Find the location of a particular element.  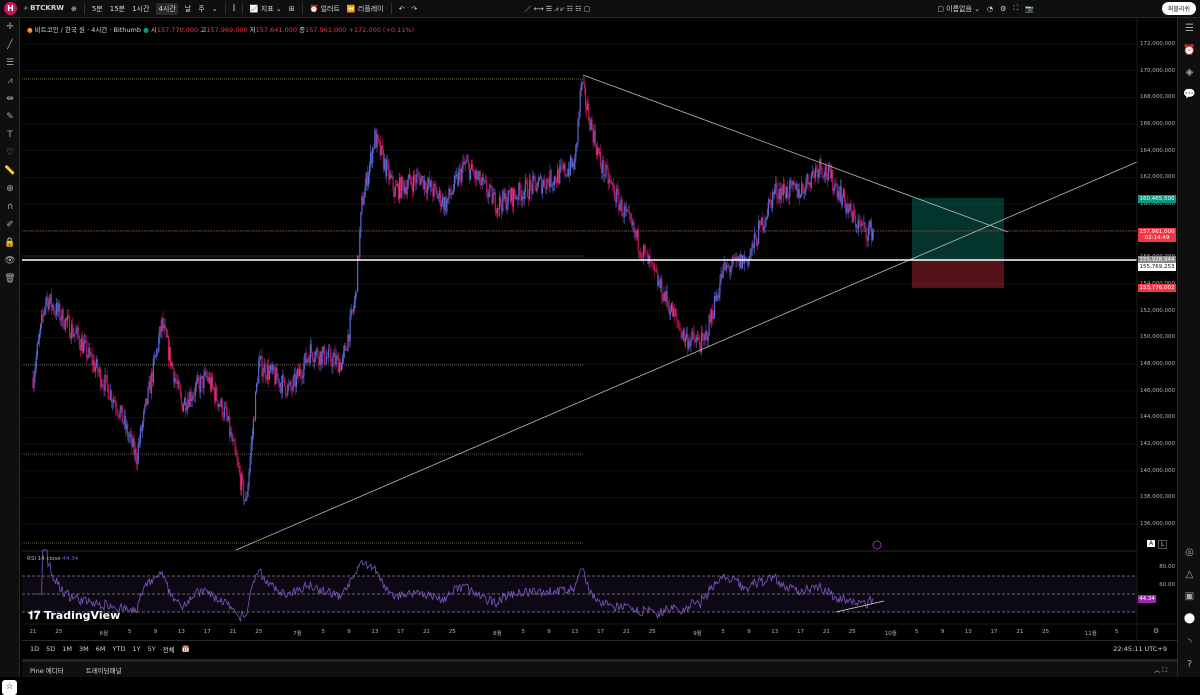

tab-trading-panel: 트레이딩패널 is located at coordinates (104, 670).